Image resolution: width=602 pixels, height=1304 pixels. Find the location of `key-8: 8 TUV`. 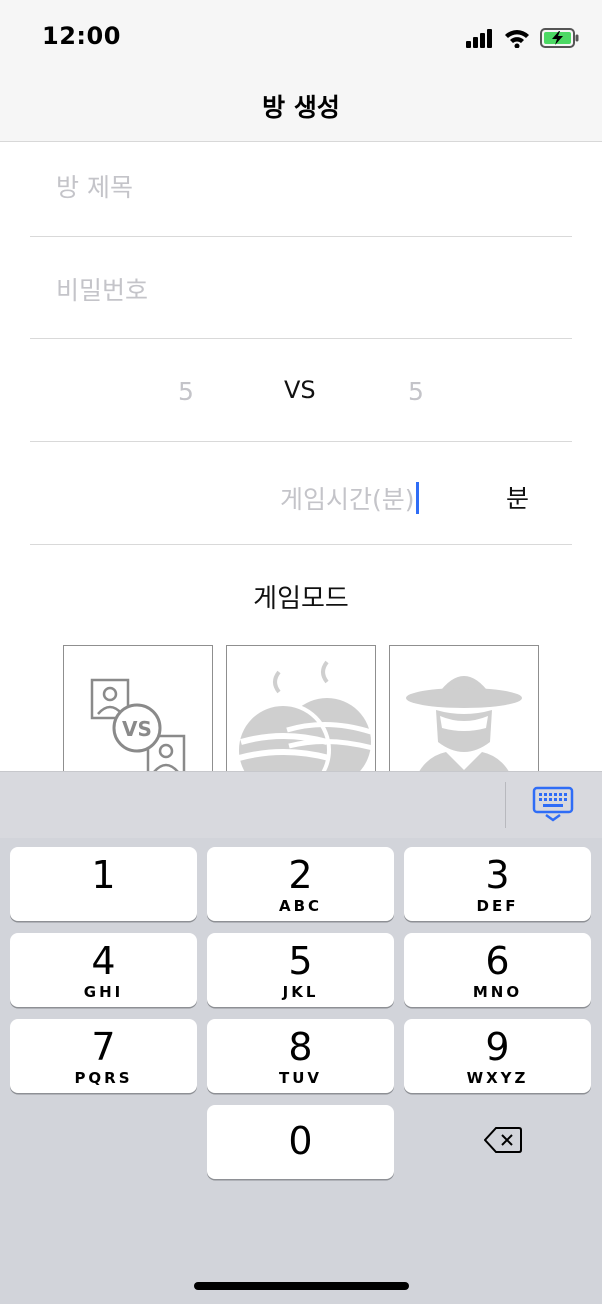

key-8: 8 TUV is located at coordinates (300, 1056).